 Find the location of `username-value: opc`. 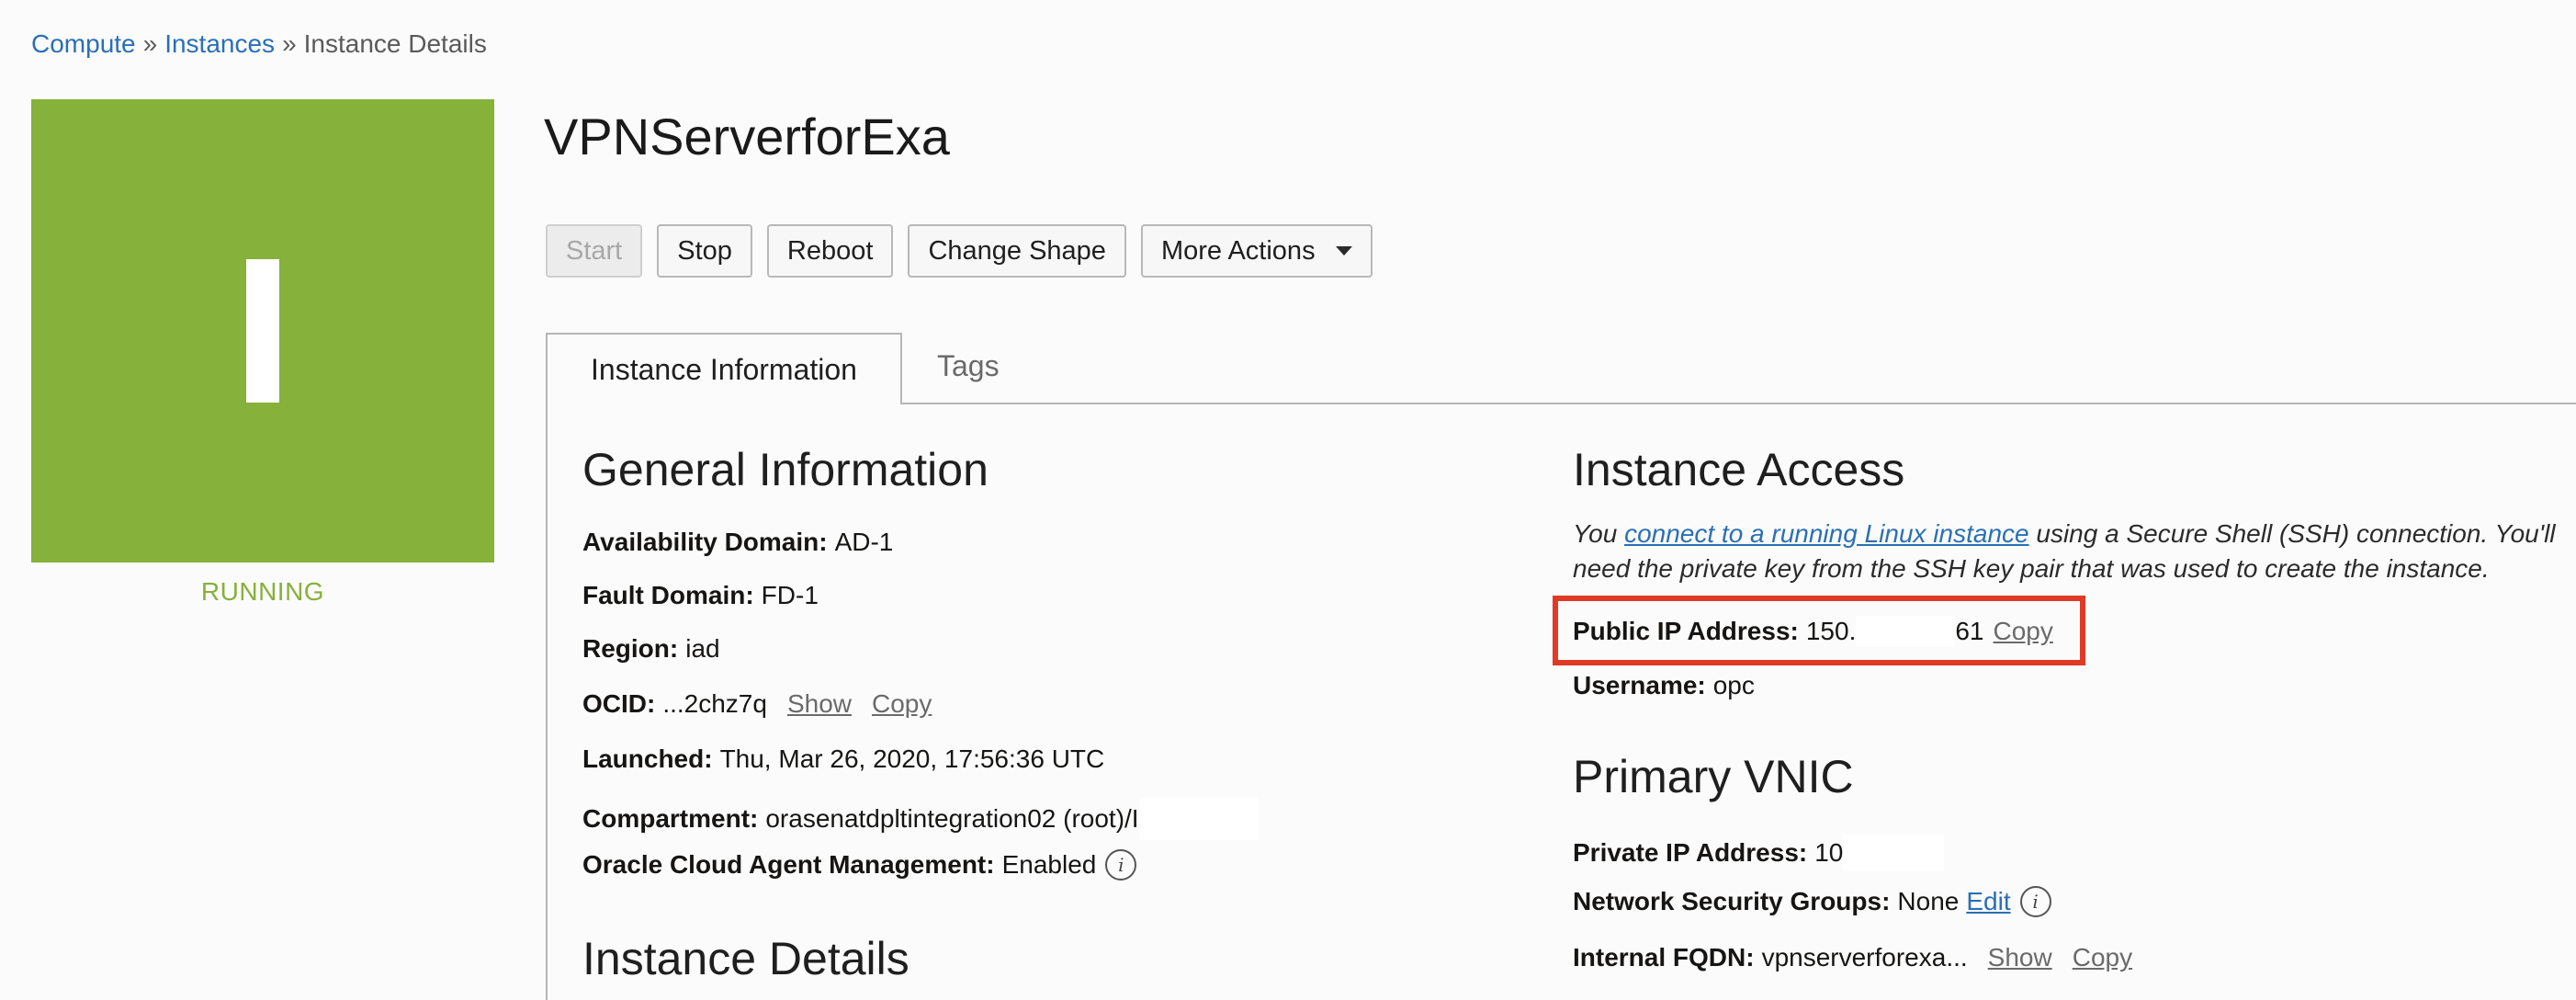

username-value: opc is located at coordinates (1733, 685).